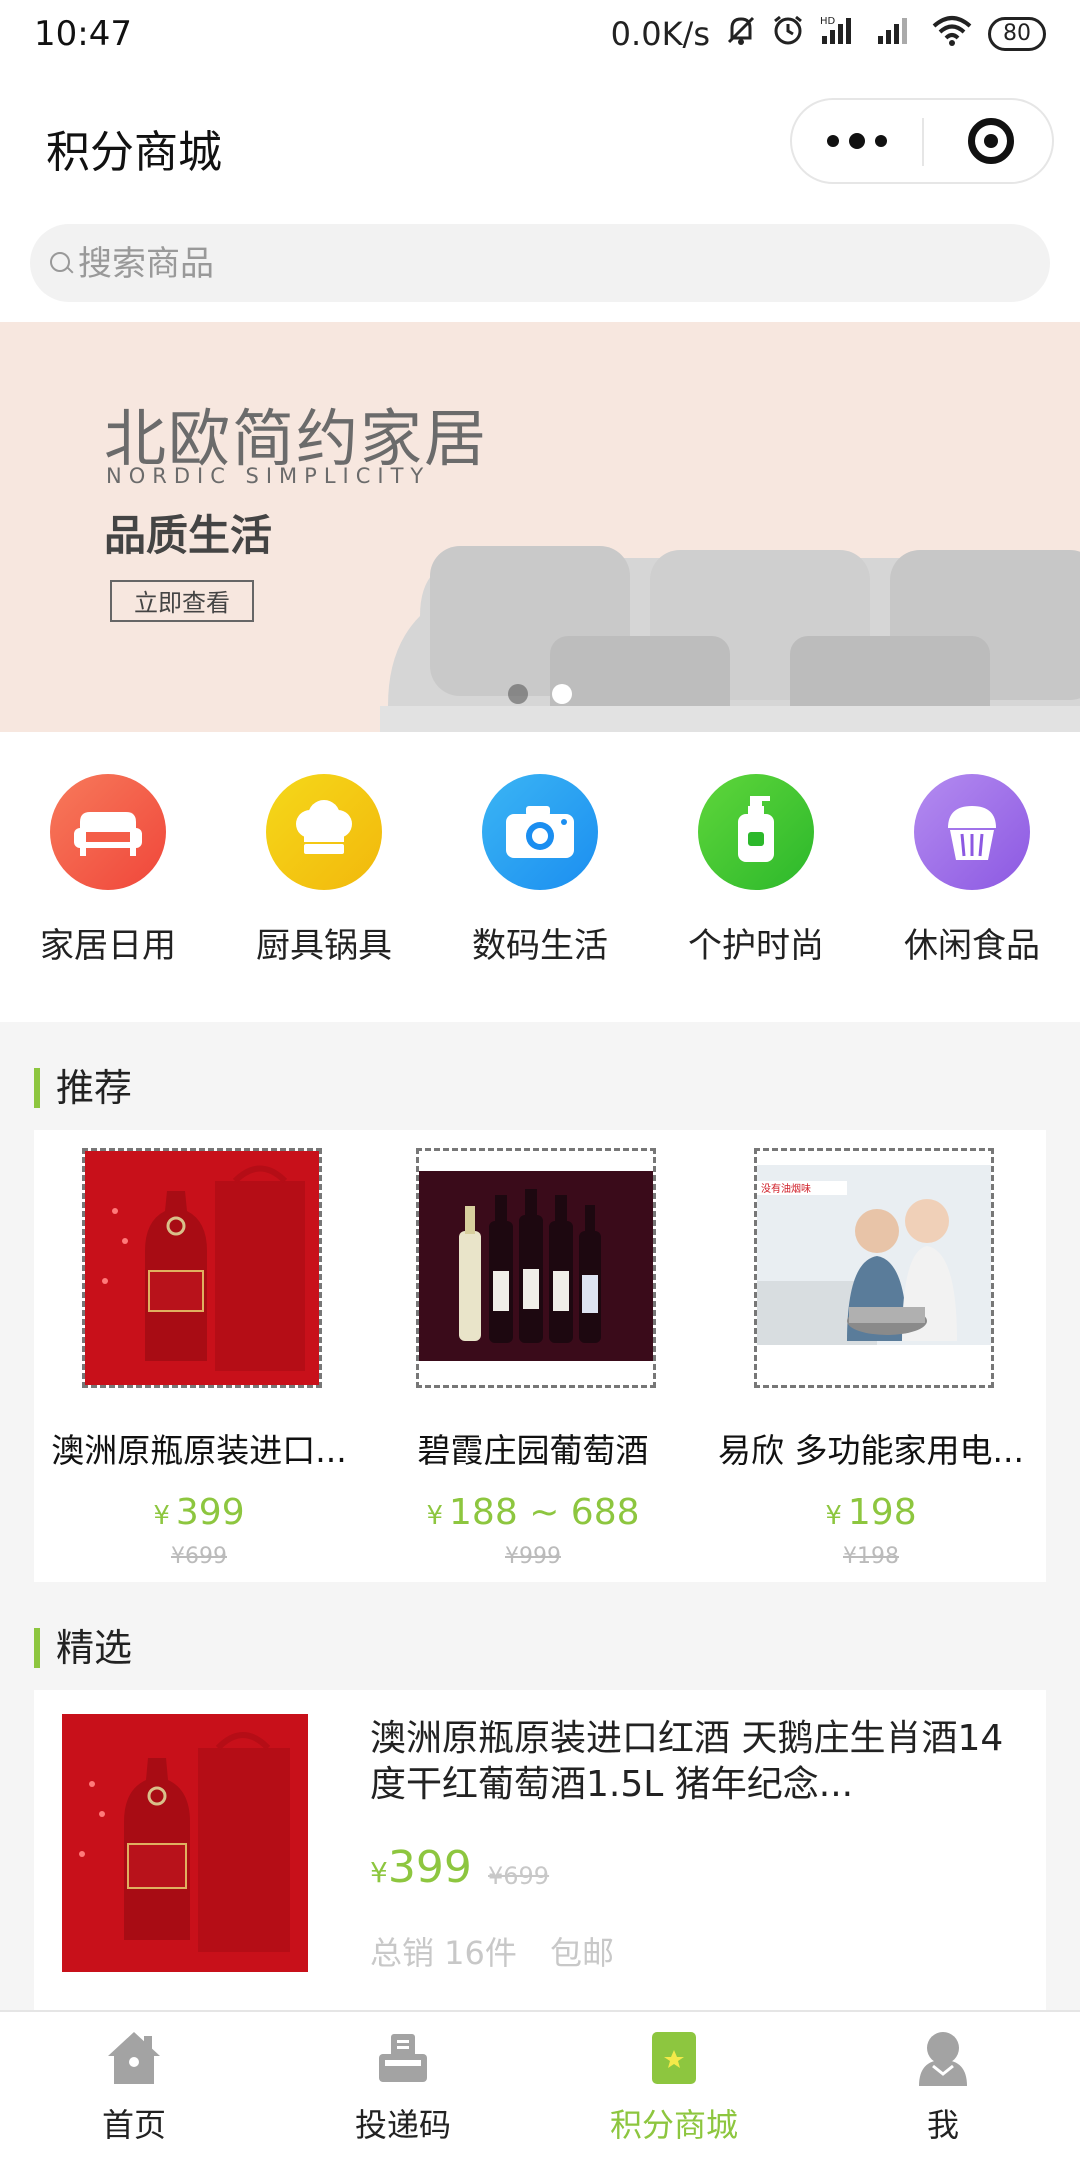  I want to click on chef-hat-icon, so click(324, 832).